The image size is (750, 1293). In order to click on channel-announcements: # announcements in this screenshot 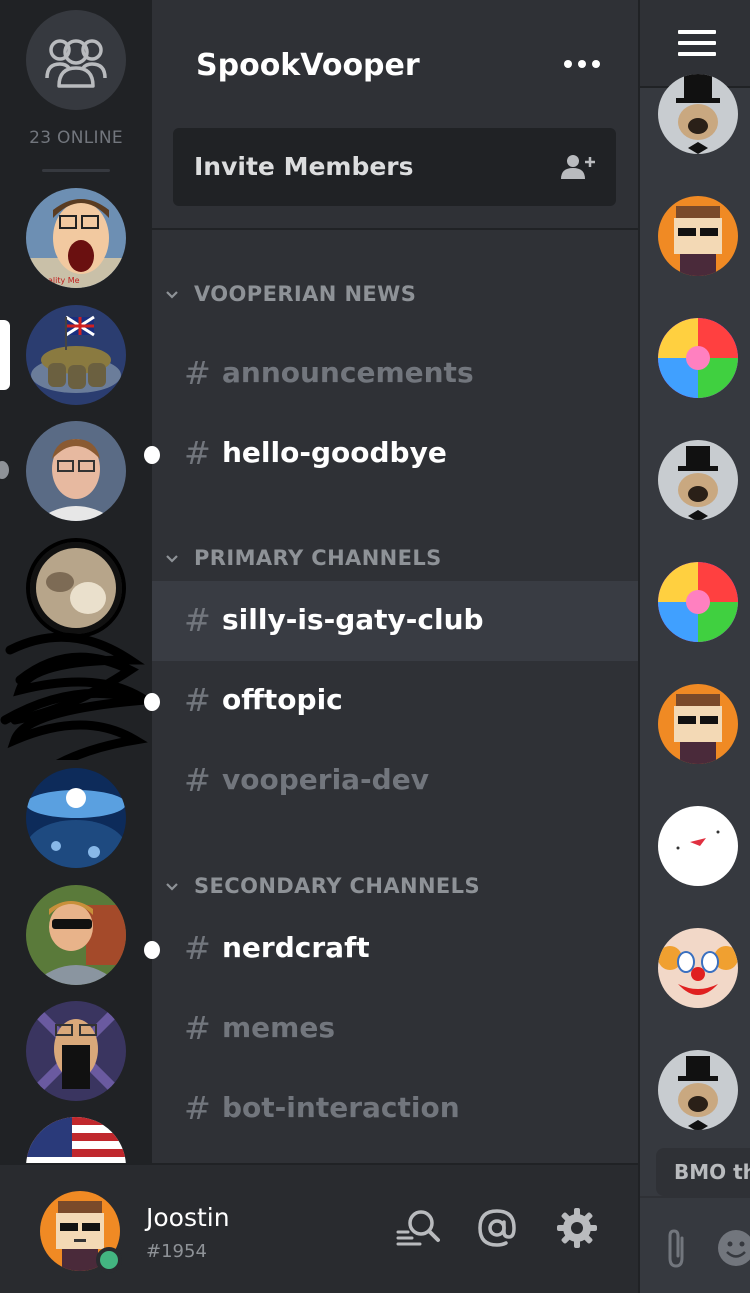, I will do `click(395, 374)`.